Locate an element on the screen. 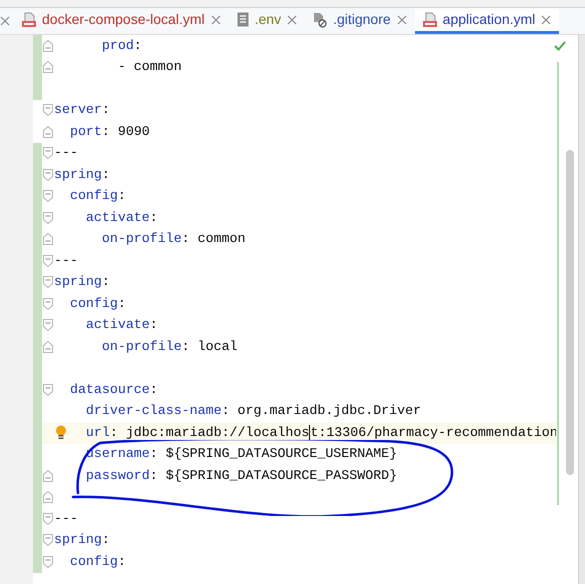 The height and width of the screenshot is (584, 585). code-line: server: is located at coordinates (82, 110).